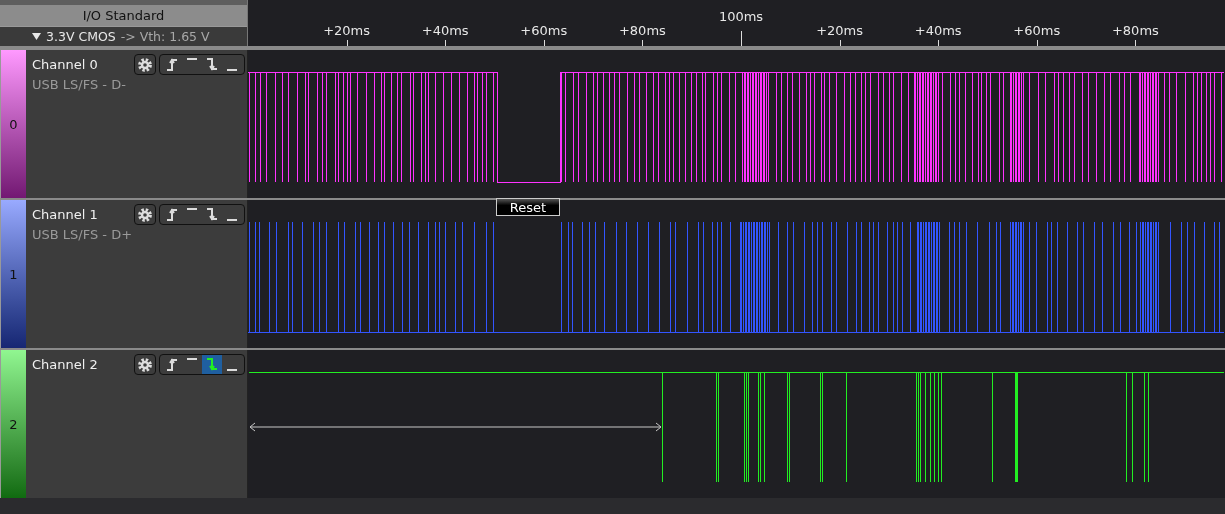  What do you see at coordinates (81, 36) in the screenshot?
I see `io-standard-value: 3.3V CMOS` at bounding box center [81, 36].